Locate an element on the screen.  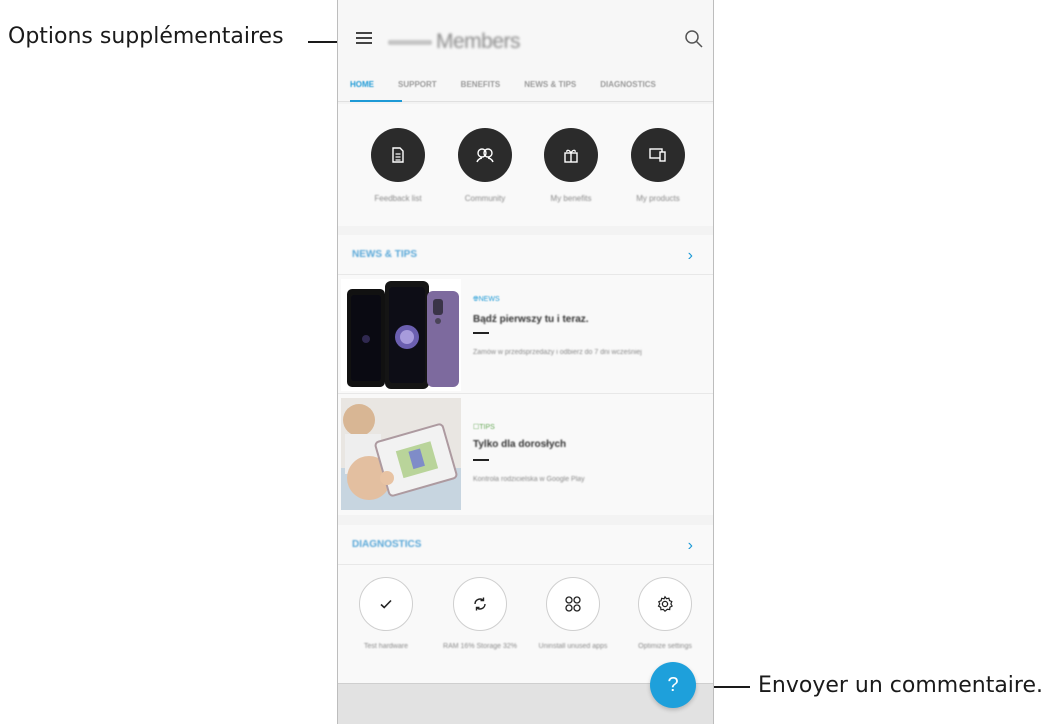
shortcut-community: Community is located at coordinates (485, 165).